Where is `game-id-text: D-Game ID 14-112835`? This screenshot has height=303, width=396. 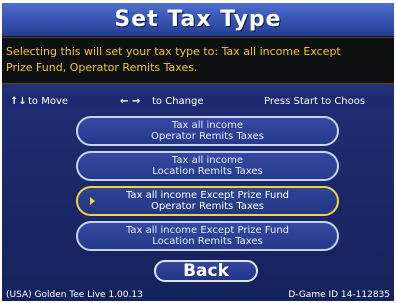 game-id-text: D-Game ID 14-112835 is located at coordinates (339, 295).